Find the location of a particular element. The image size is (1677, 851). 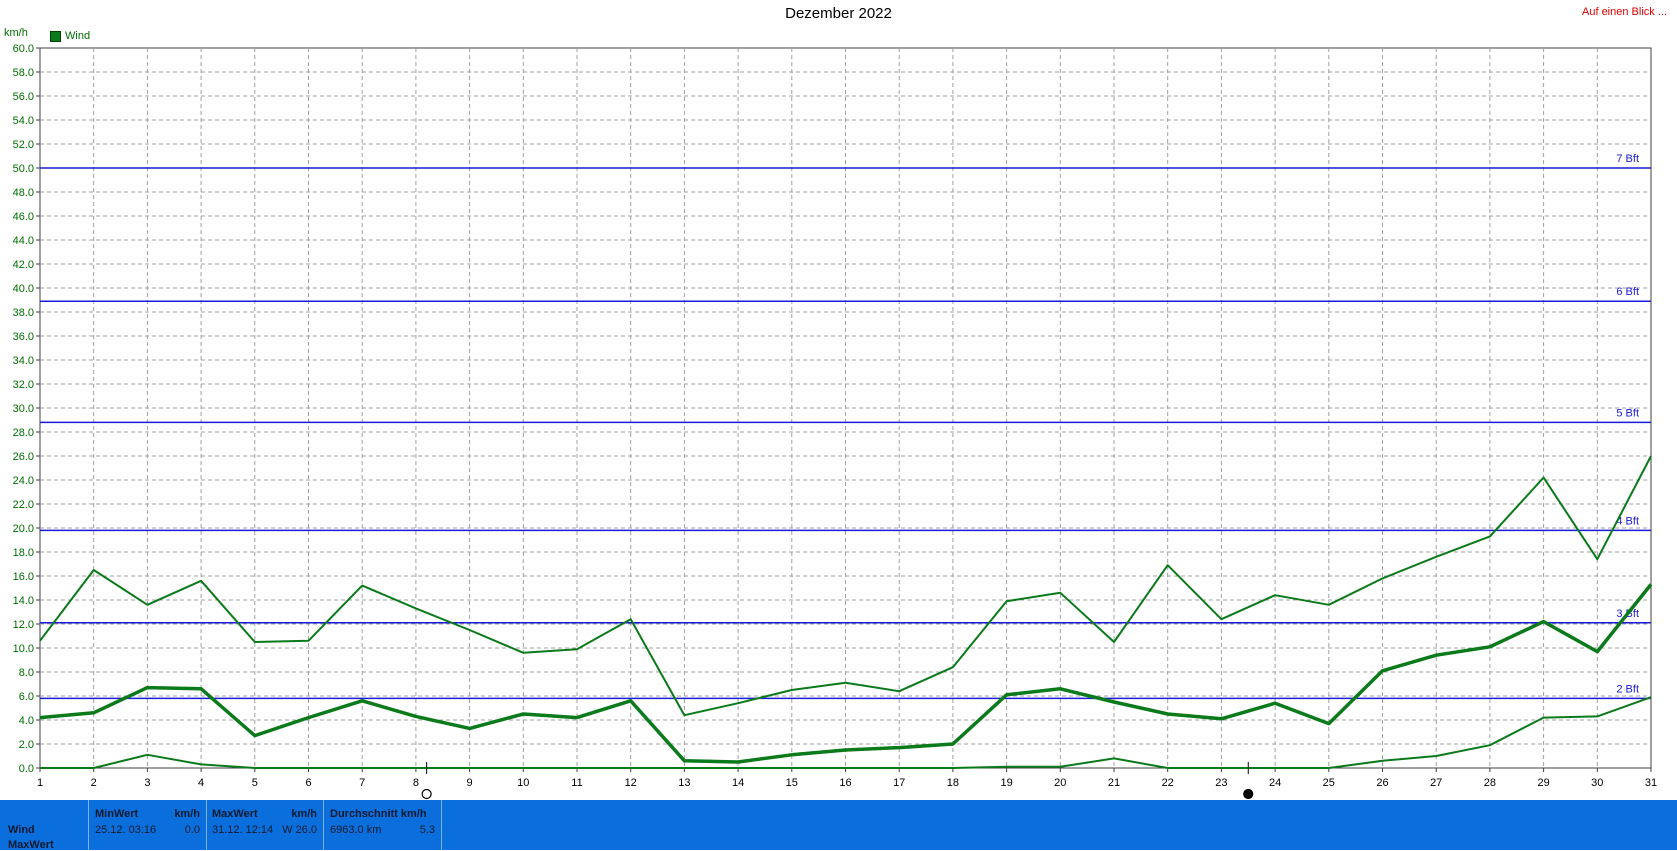

x-tick-label: 14 is located at coordinates (738, 783).